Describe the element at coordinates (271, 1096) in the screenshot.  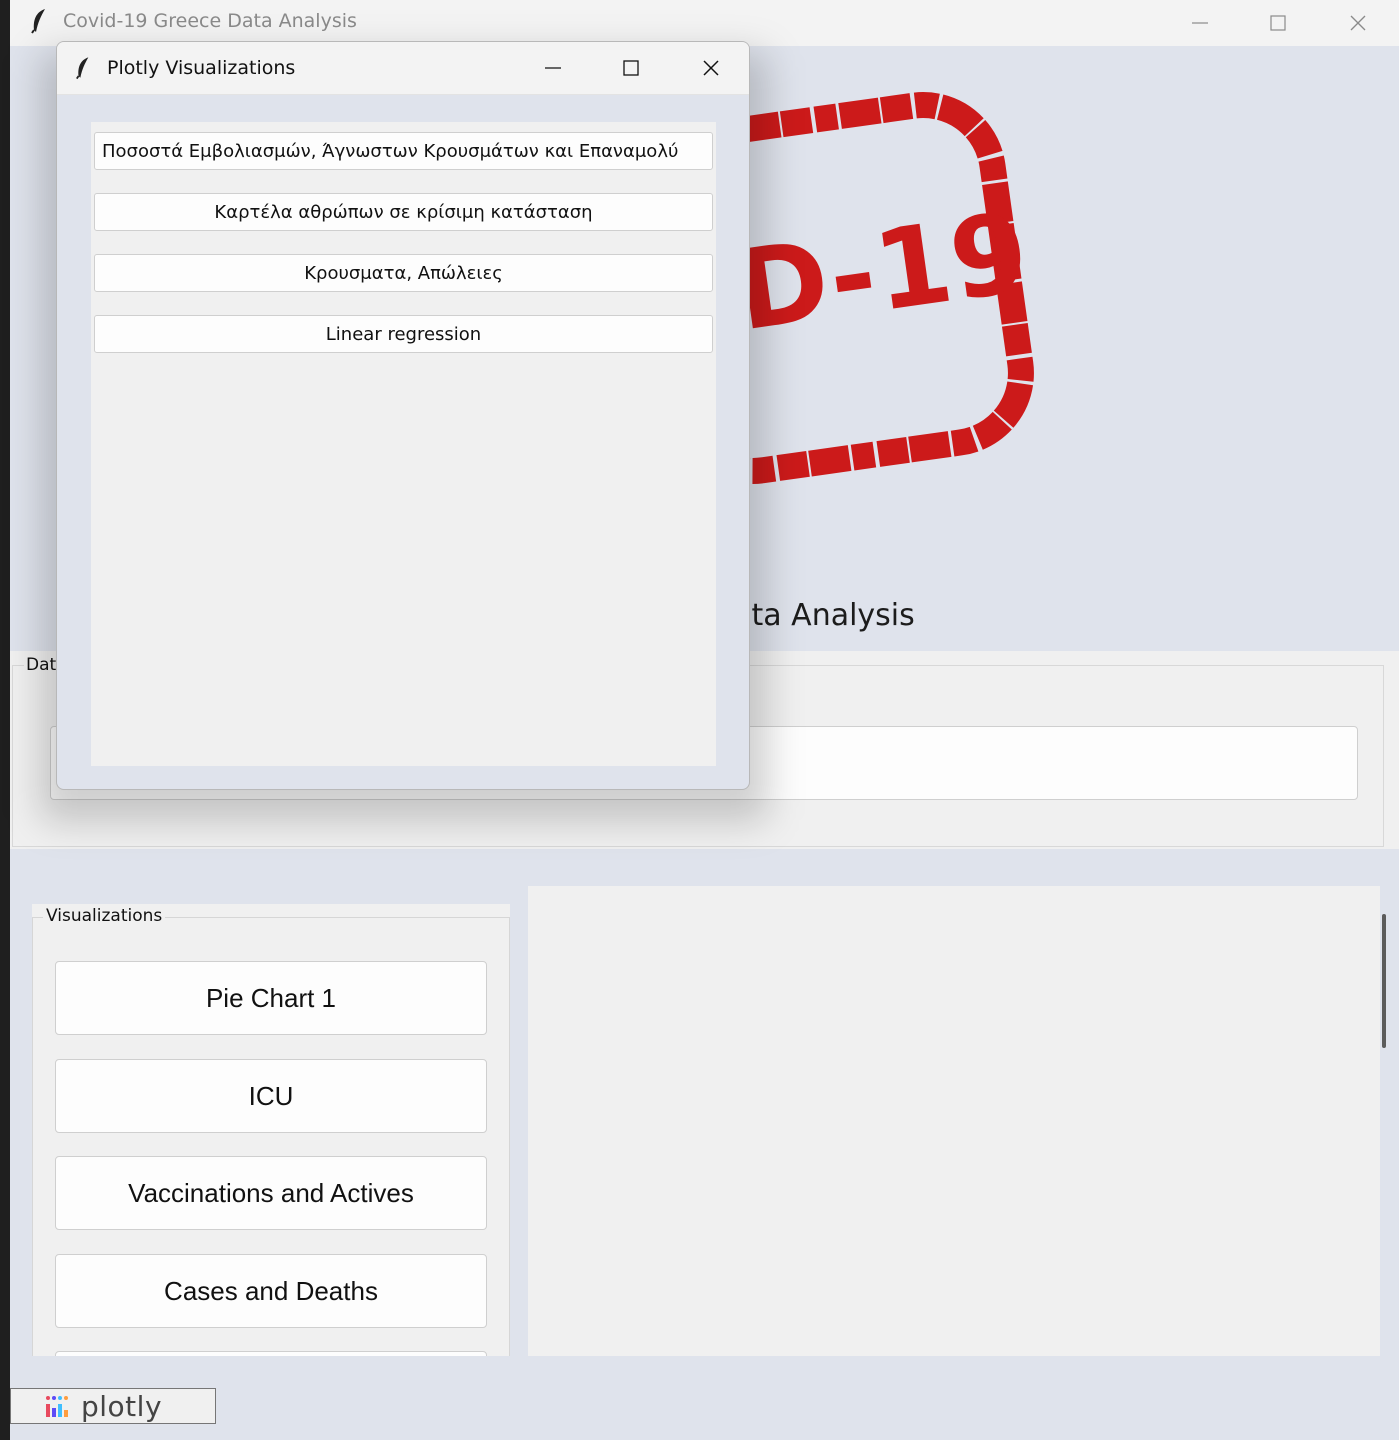
I see `icu-button: ICU` at that location.